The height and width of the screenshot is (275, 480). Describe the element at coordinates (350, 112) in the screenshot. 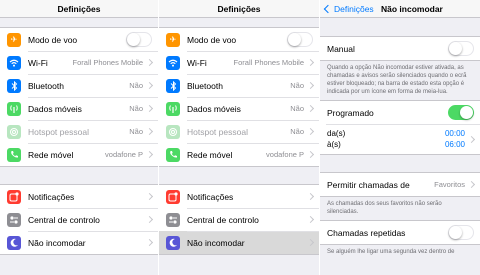

I see `scheduled-label: Programado` at that location.